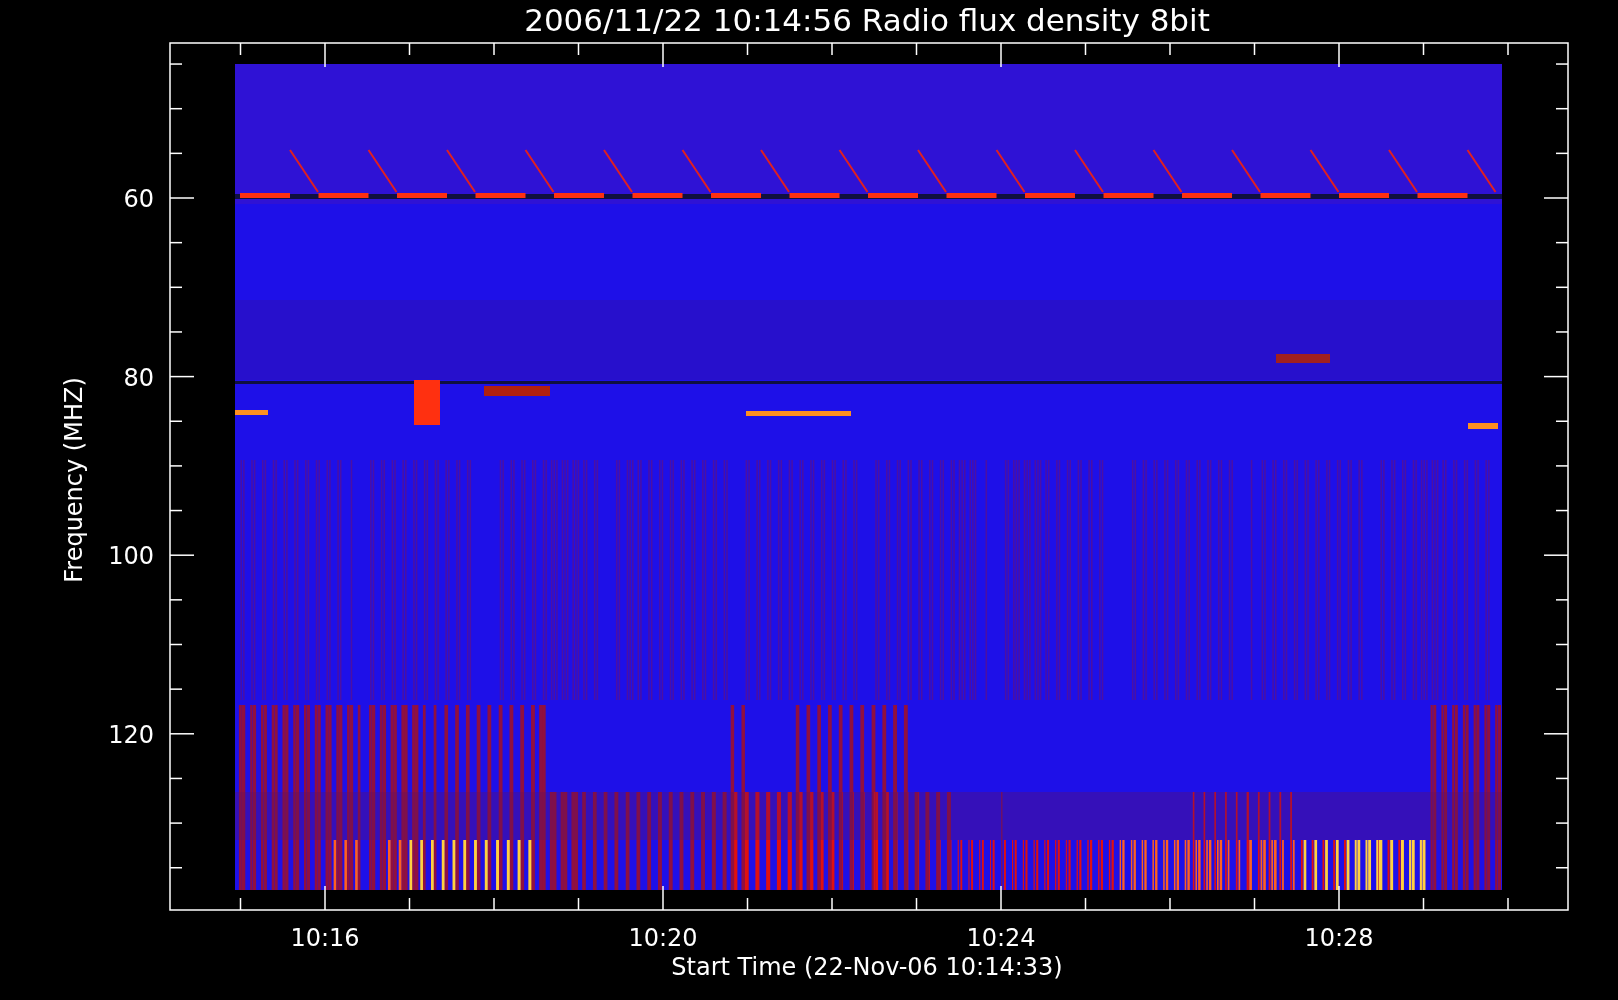  What do you see at coordinates (131, 734) in the screenshot?
I see `axis-tick-label: 120` at bounding box center [131, 734].